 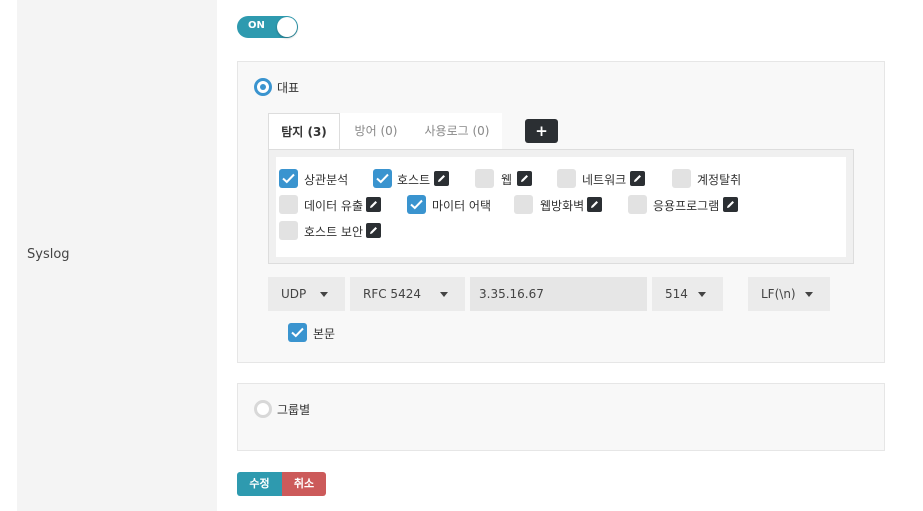 What do you see at coordinates (523, 204) in the screenshot?
I see `checkbox-waf` at bounding box center [523, 204].